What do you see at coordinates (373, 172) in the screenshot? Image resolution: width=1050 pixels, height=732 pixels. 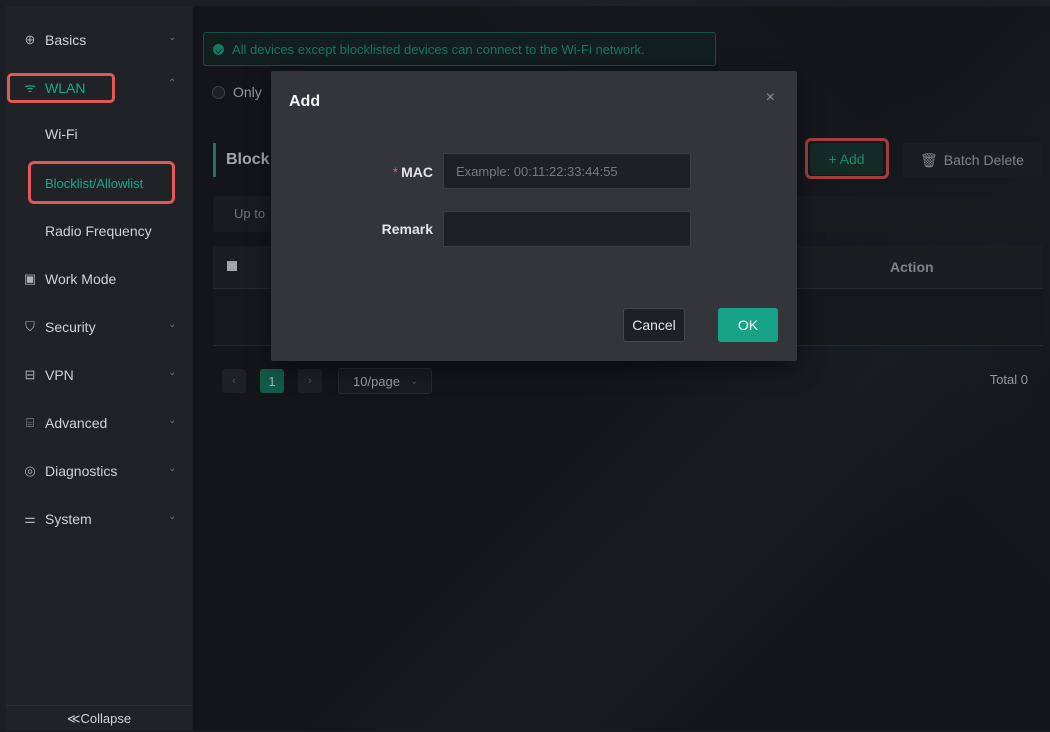 I see `mac-label: * MAC` at bounding box center [373, 172].